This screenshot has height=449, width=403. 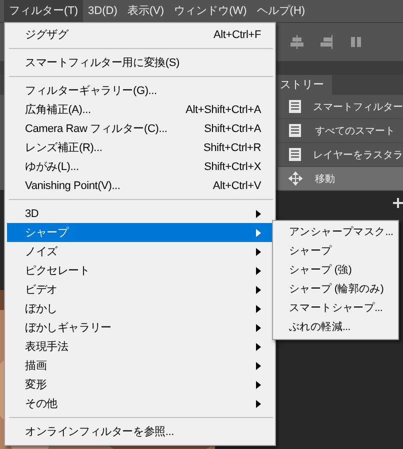 What do you see at coordinates (335, 270) in the screenshot?
I see `menu-item: シャープ (強)` at bounding box center [335, 270].